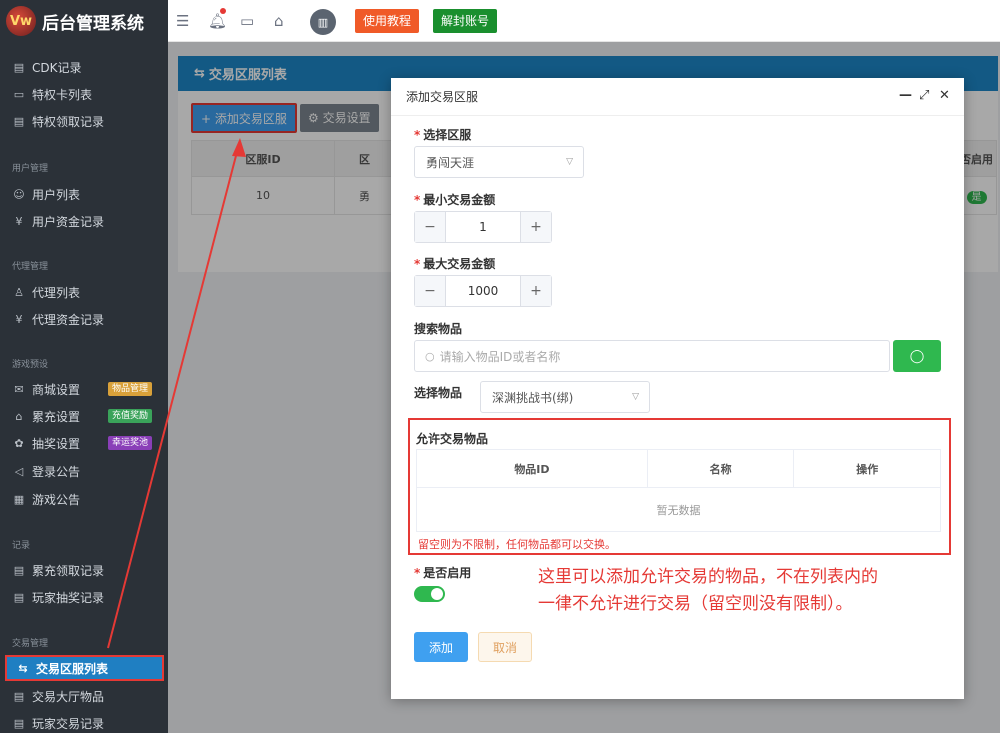 This screenshot has width=1000, height=733. Describe the element at coordinates (652, 356) in the screenshot. I see `search-input: ○ 请输入物品ID或者名称` at that location.